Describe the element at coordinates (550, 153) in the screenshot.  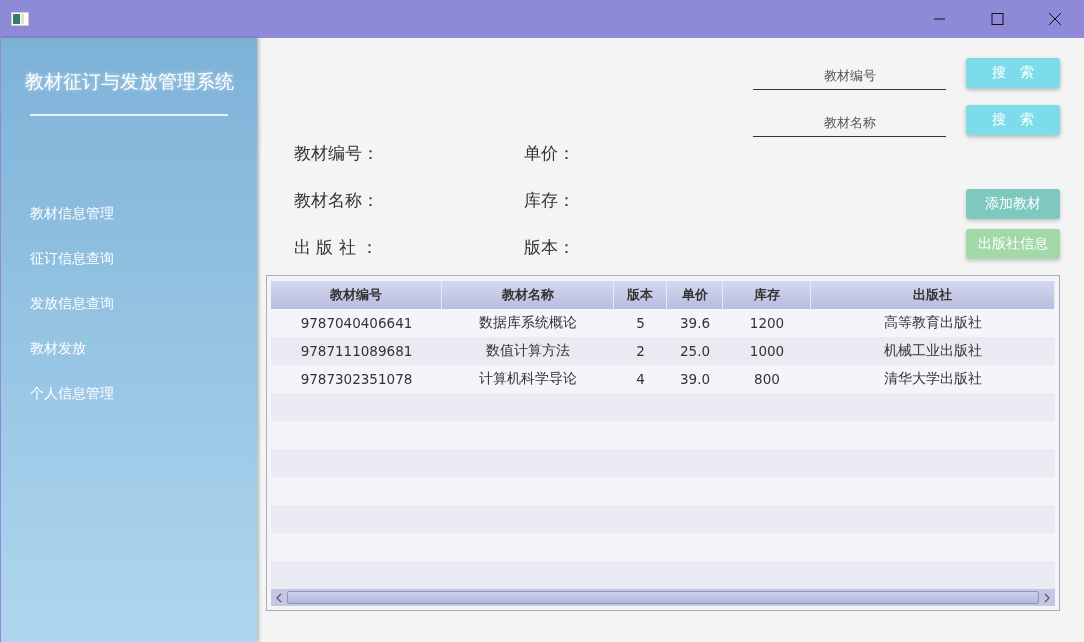
I see `field-label: 单价：` at that location.